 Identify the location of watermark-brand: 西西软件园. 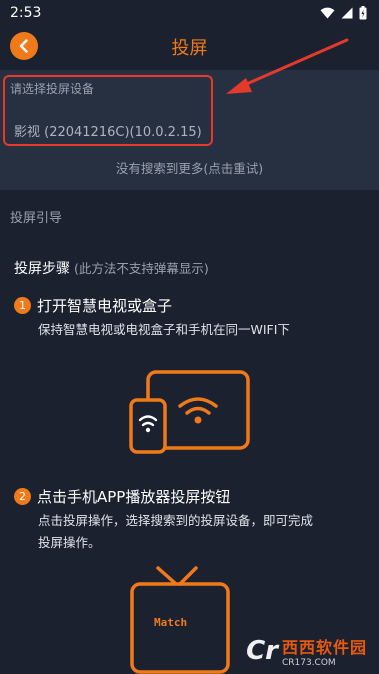
(324, 647).